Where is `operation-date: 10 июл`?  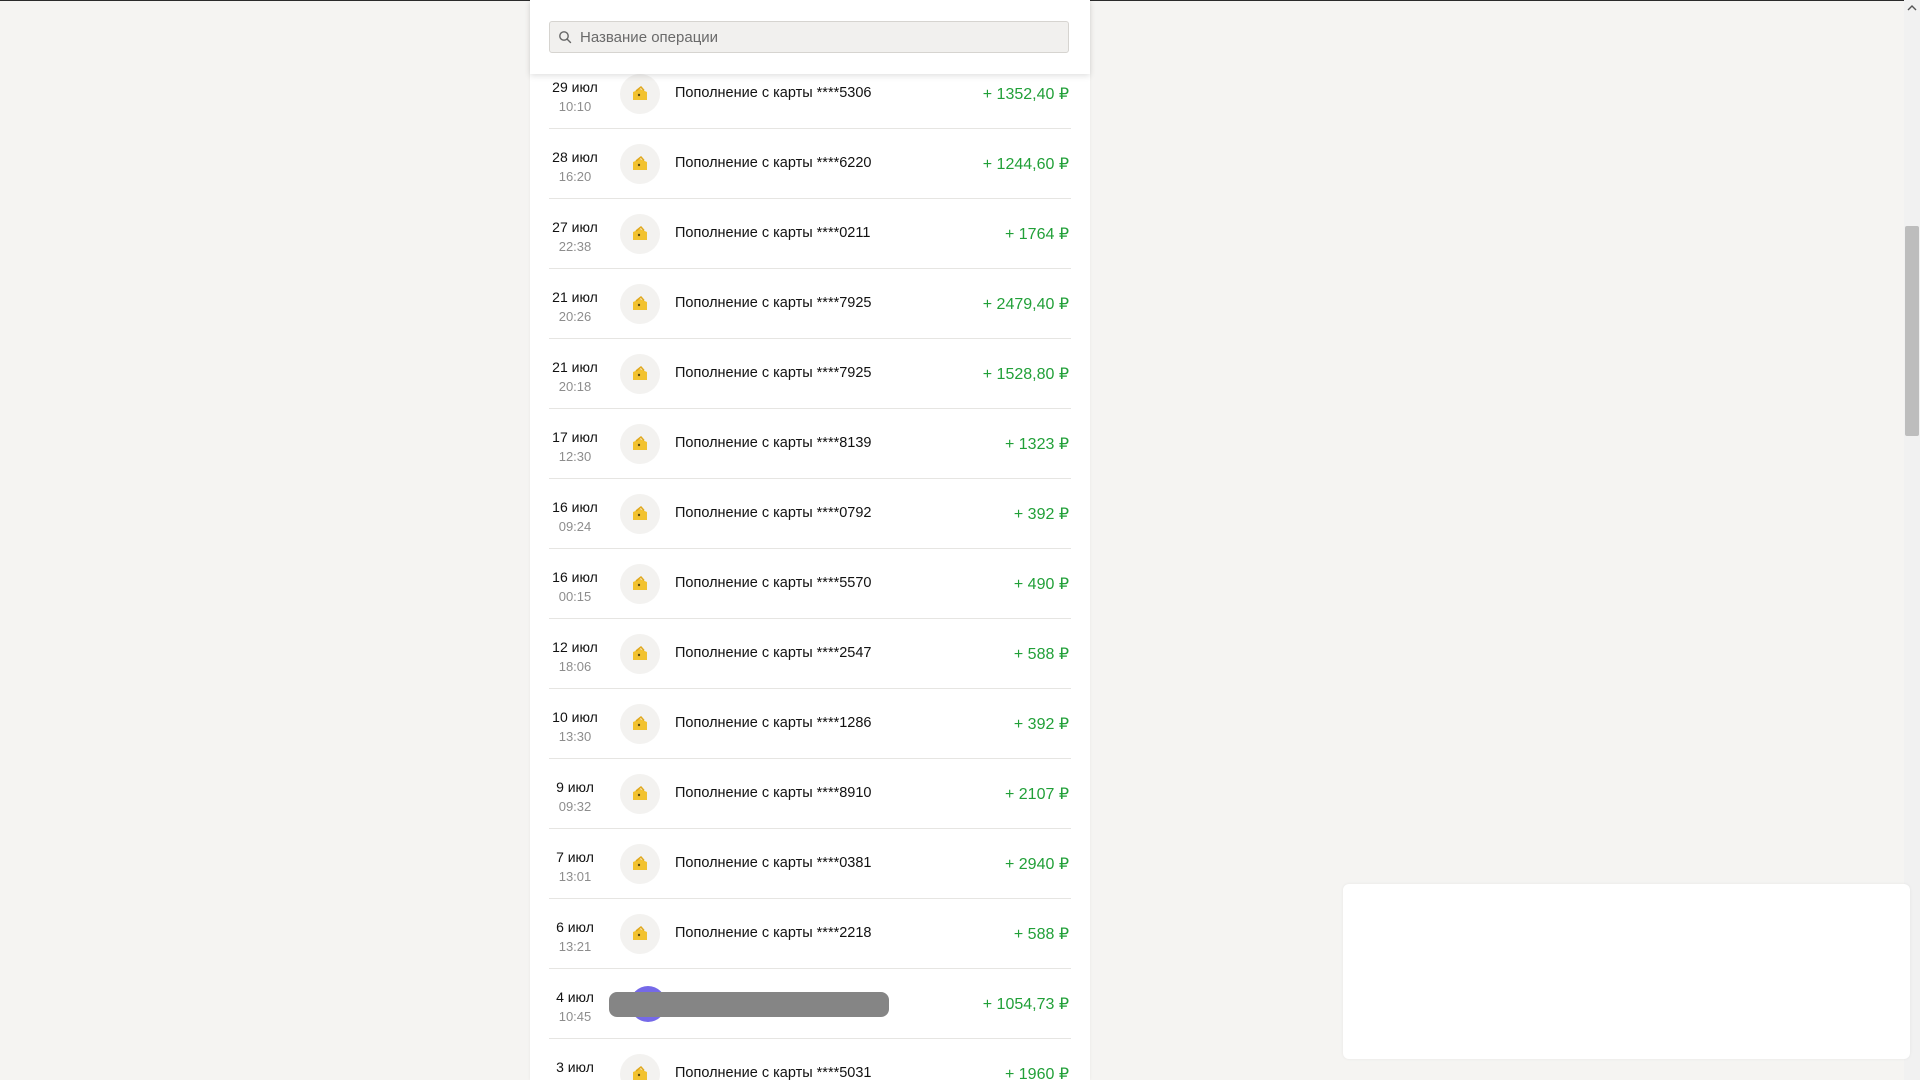 operation-date: 10 июл is located at coordinates (575, 717).